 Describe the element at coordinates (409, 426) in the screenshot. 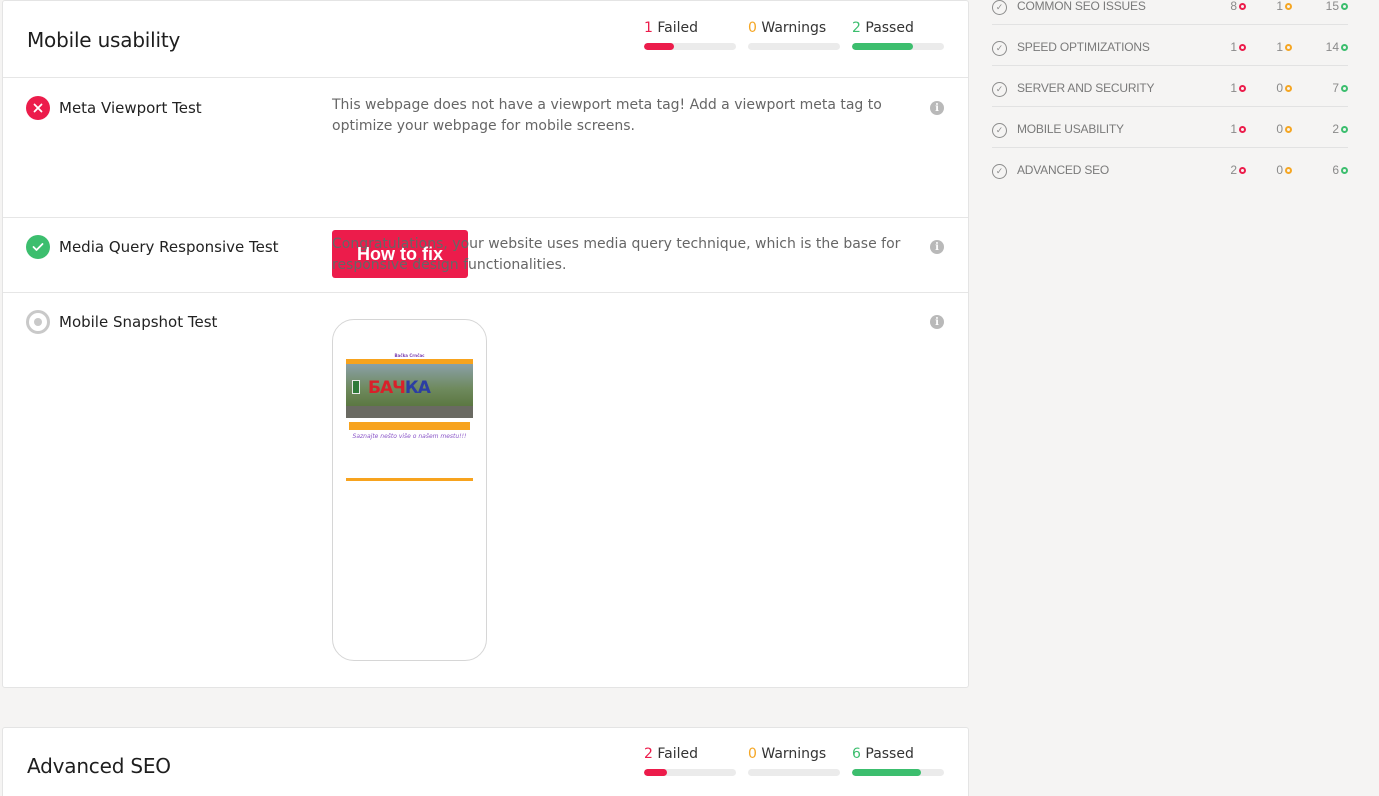

I see `snapshot-band` at that location.